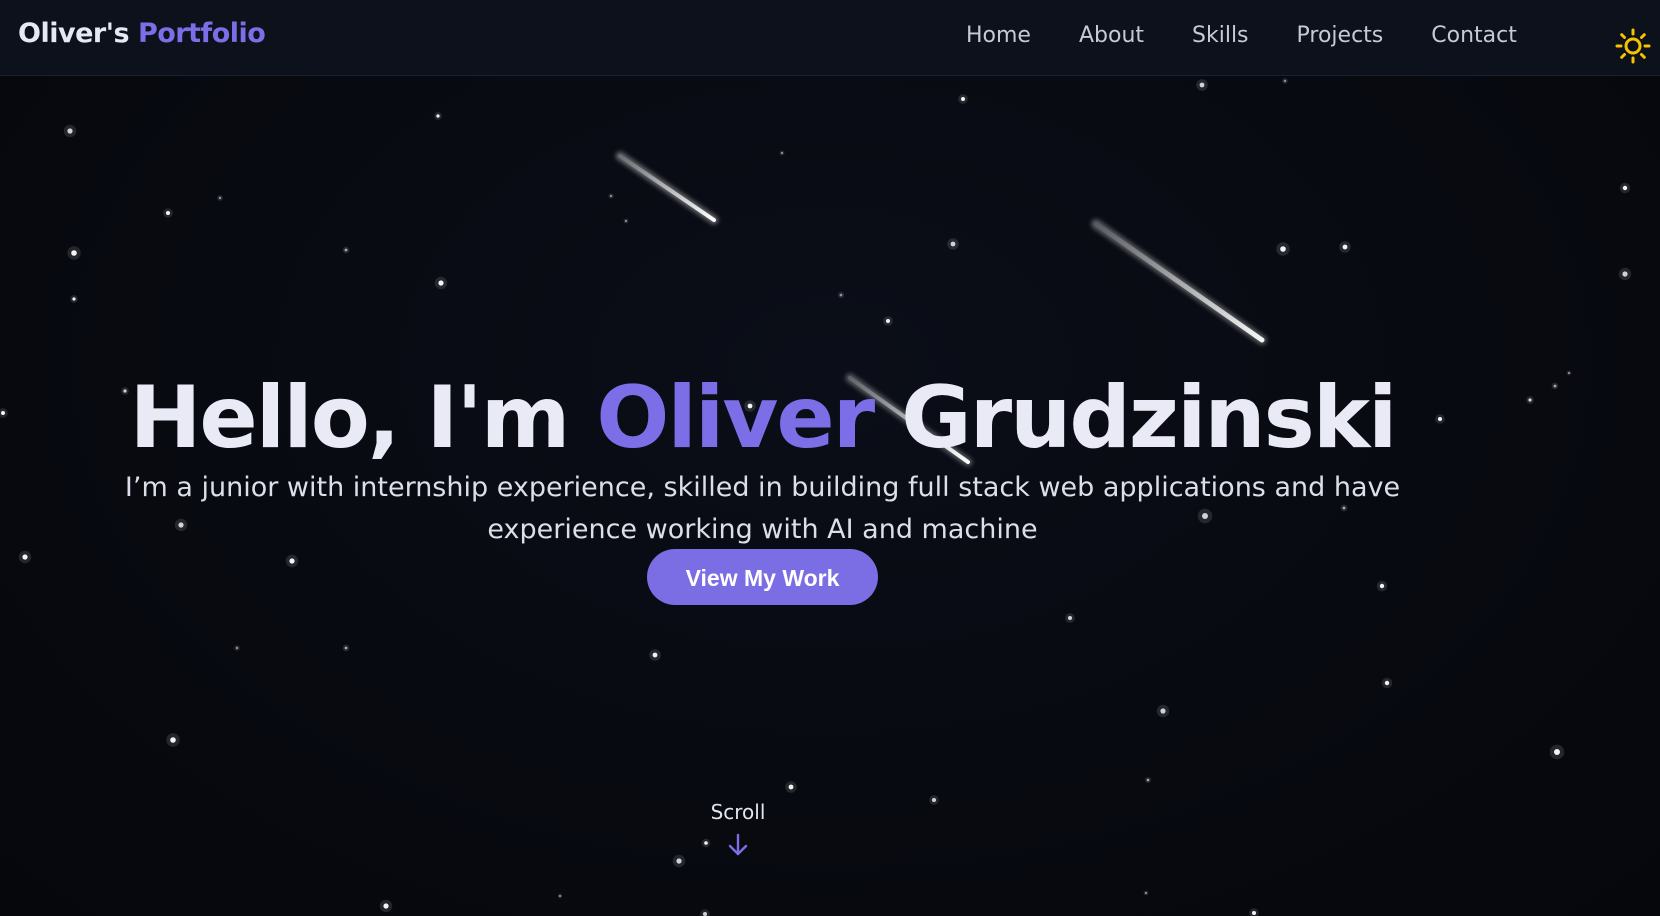 This screenshot has width=1660, height=916. I want to click on hero-title: Hello, I'm Oliver Grudzinski, so click(762, 418).